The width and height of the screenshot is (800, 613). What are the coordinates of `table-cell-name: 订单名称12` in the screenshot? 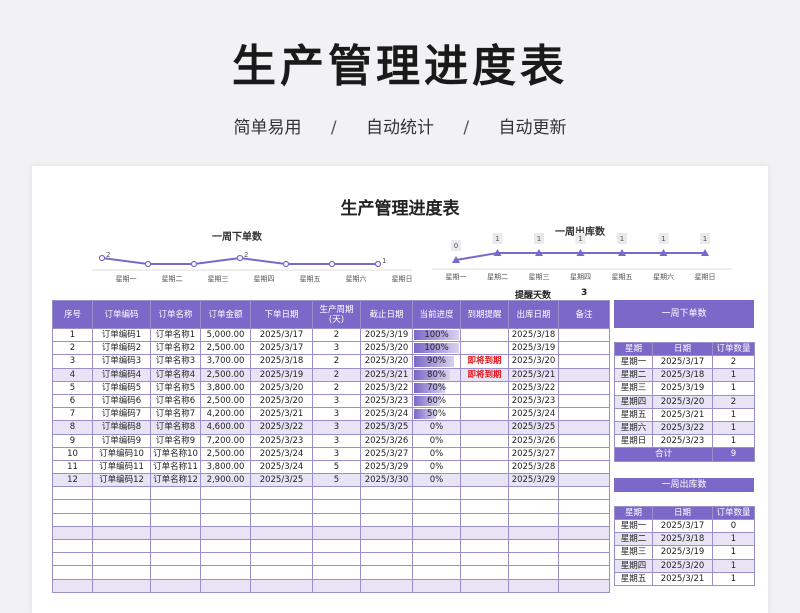 It's located at (175, 480).